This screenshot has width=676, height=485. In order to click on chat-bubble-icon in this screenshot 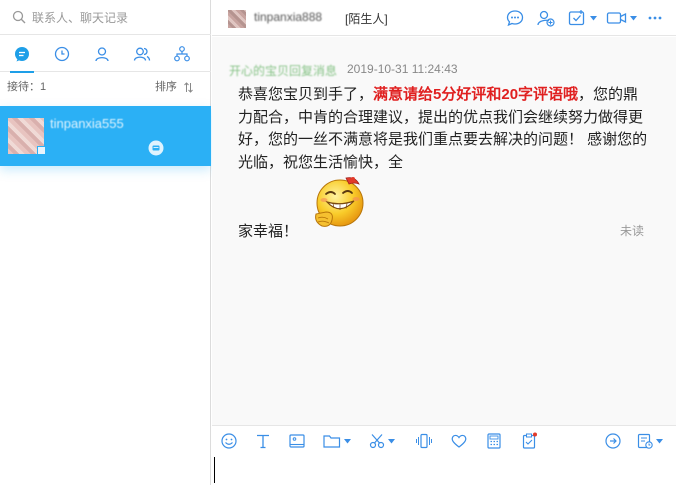, I will do `click(22, 54)`.